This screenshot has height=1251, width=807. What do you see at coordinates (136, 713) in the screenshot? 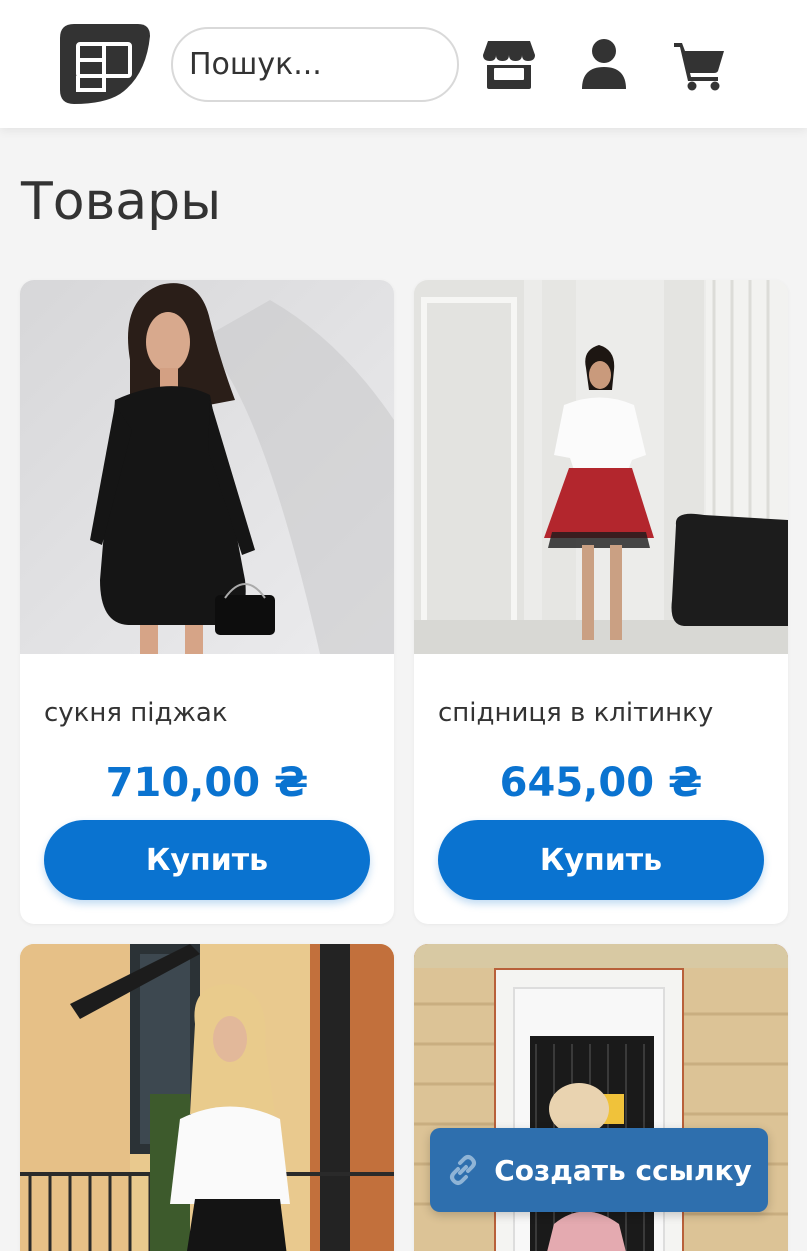
I see `product-name: сукня піджак` at bounding box center [136, 713].